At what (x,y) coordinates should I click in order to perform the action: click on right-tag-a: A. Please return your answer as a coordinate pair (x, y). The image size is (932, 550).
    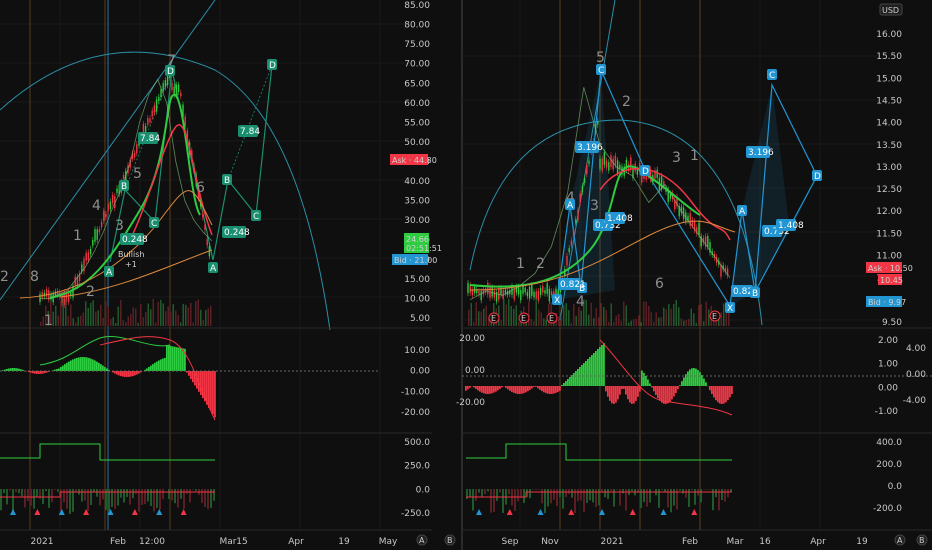
    Looking at the image, I should click on (570, 205).